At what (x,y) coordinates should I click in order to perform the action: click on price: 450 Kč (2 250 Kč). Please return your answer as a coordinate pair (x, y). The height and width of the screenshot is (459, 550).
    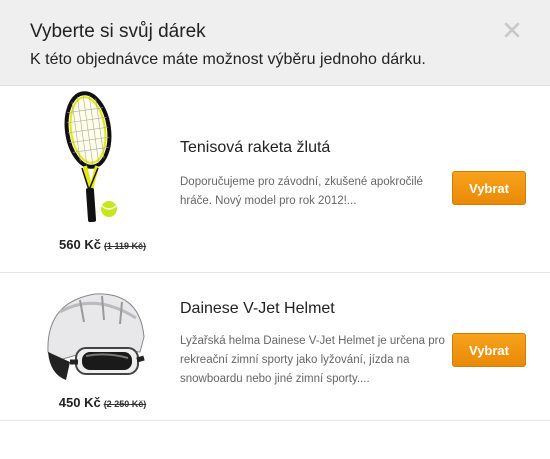
    Looking at the image, I should click on (102, 402).